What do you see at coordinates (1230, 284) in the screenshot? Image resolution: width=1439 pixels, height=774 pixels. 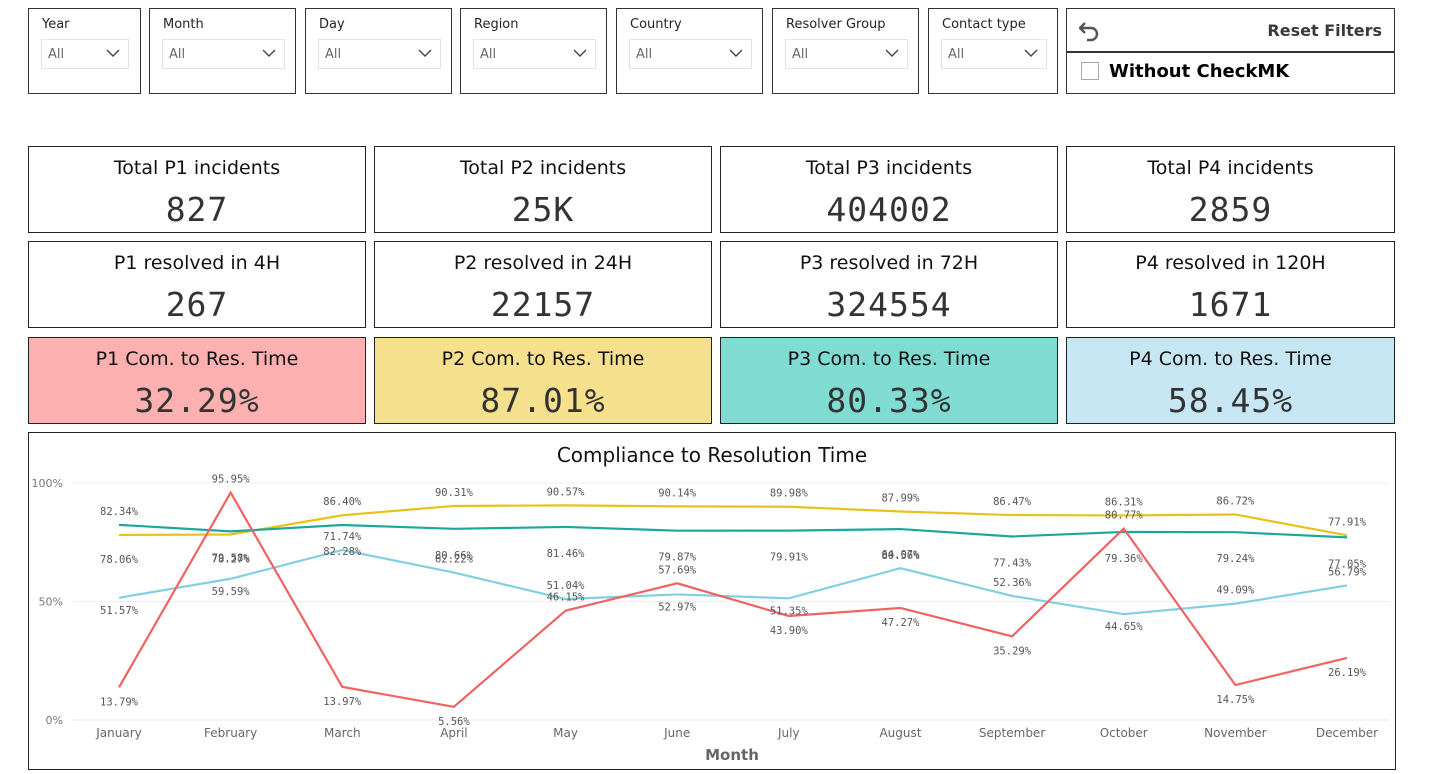 I see `card-p4-resolved: P4 resolved in 120H 1671` at bounding box center [1230, 284].